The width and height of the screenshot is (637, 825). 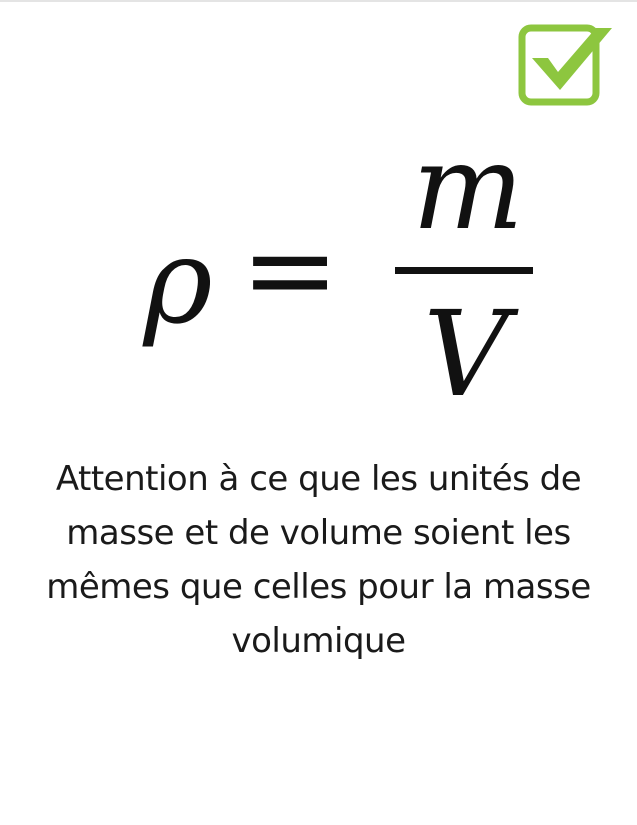 I want to click on checkbox-checked-icon, so click(x=565, y=65).